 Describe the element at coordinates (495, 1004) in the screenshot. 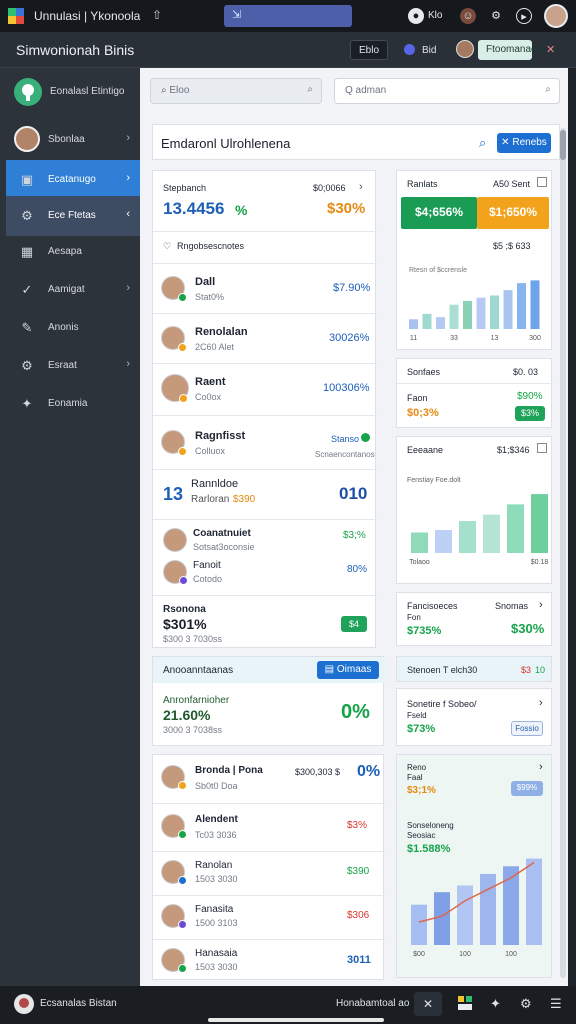

I see `puzzle-icon: ✦` at that location.